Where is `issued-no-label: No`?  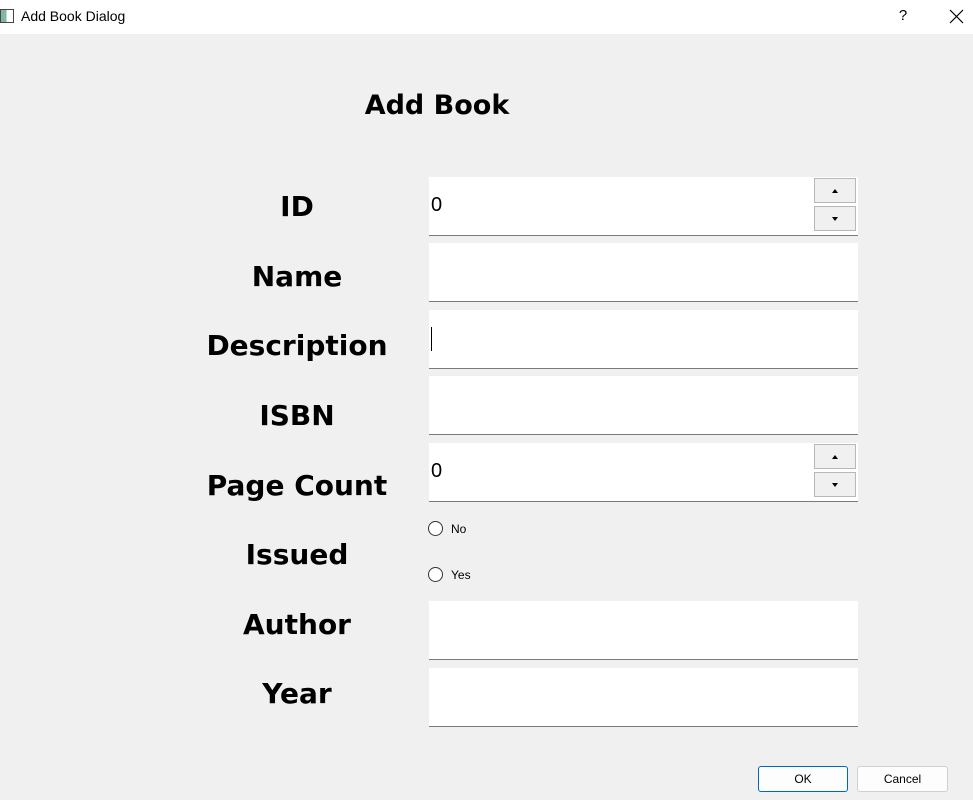
issued-no-label: No is located at coordinates (459, 529).